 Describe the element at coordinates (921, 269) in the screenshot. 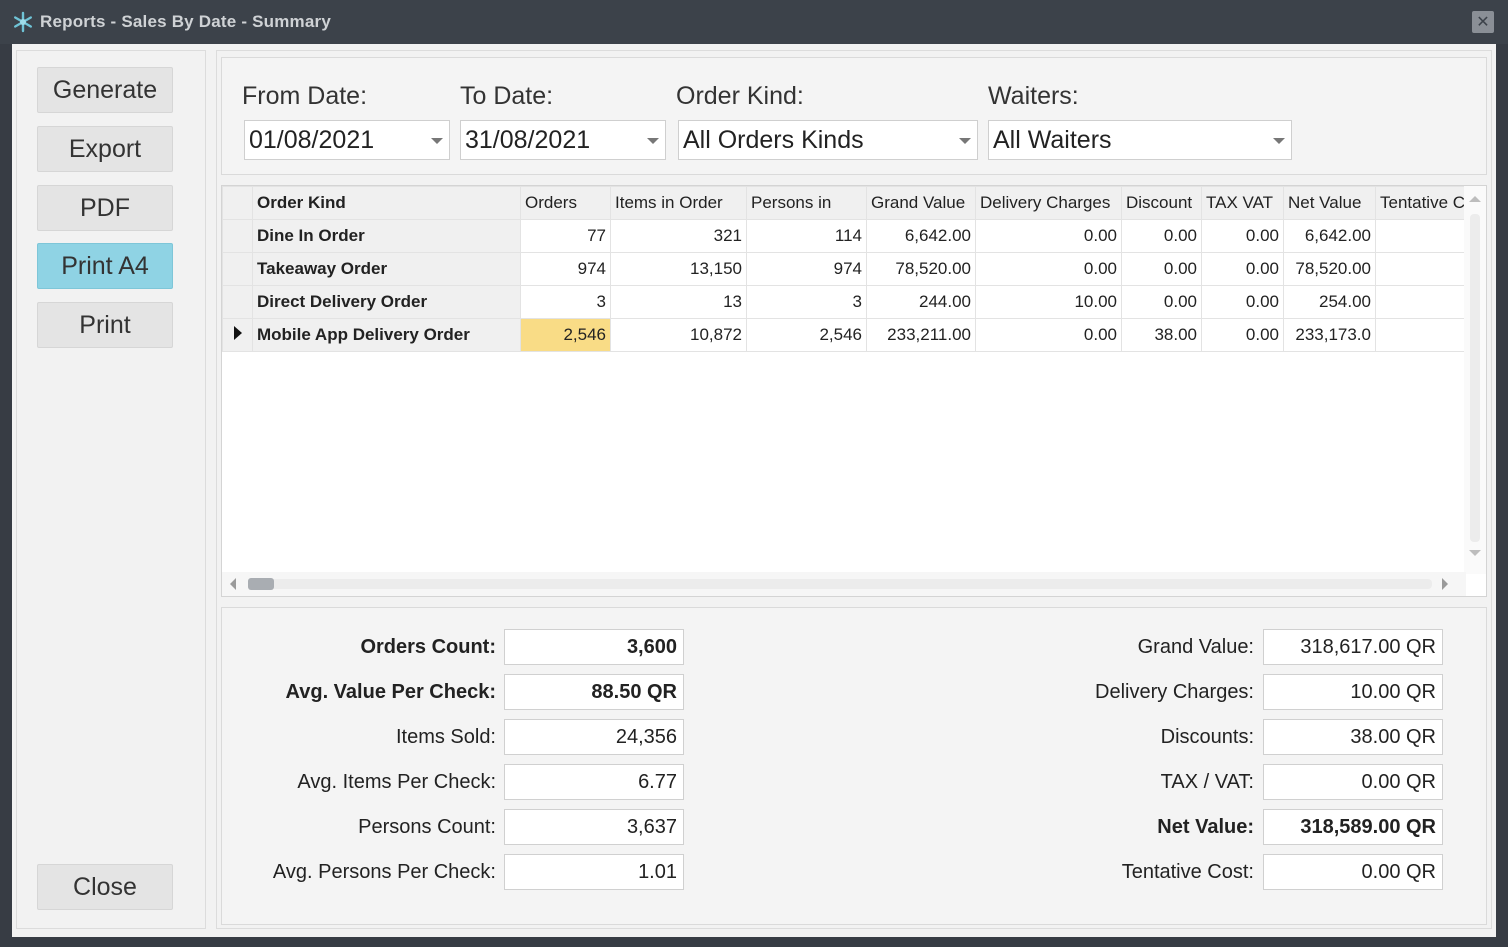

I see `cell-grand-value: 78,520.00` at that location.